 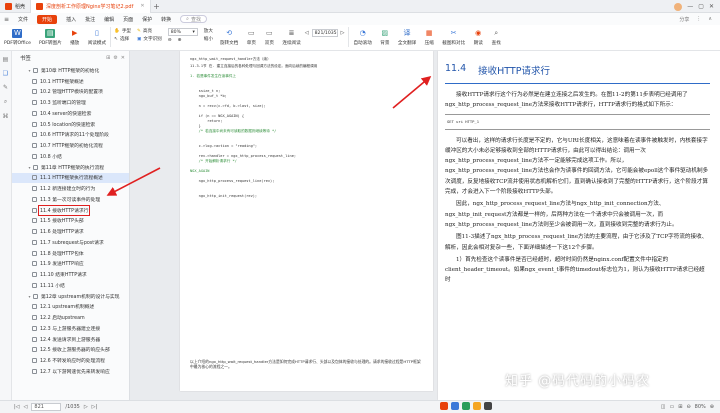 What do you see at coordinates (680, 407) in the screenshot?
I see `grid-view-icon: ⊞` at bounding box center [680, 407].